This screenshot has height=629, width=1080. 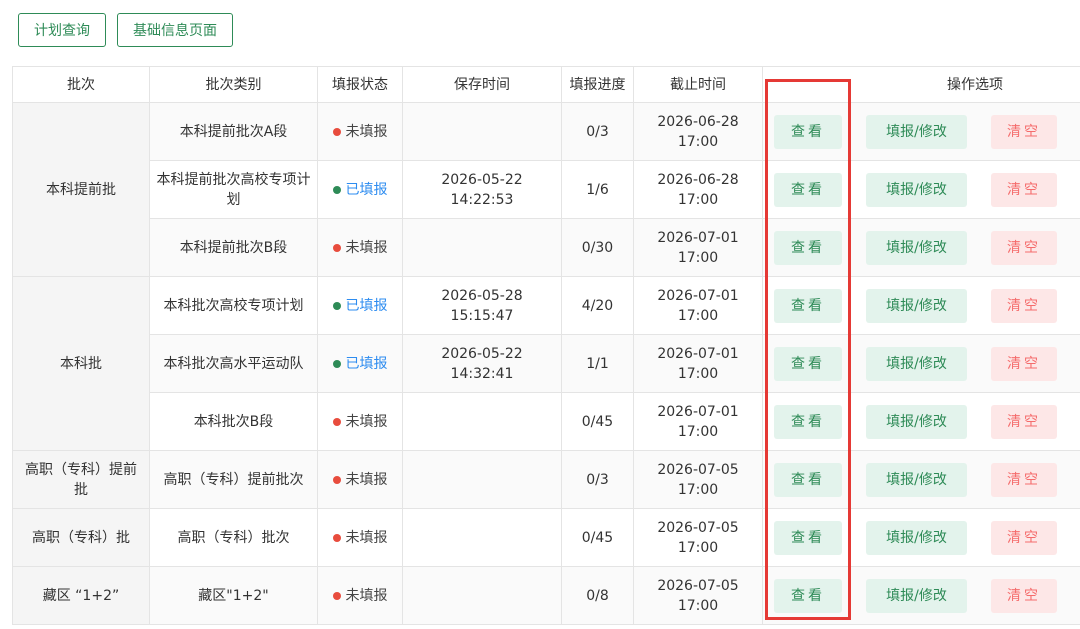 I want to click on toolbar: 计划查询 基础信息页面, so click(x=125, y=30).